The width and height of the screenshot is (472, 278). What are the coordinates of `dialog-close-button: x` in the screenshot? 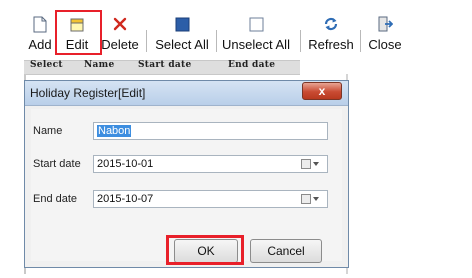 It's located at (322, 91).